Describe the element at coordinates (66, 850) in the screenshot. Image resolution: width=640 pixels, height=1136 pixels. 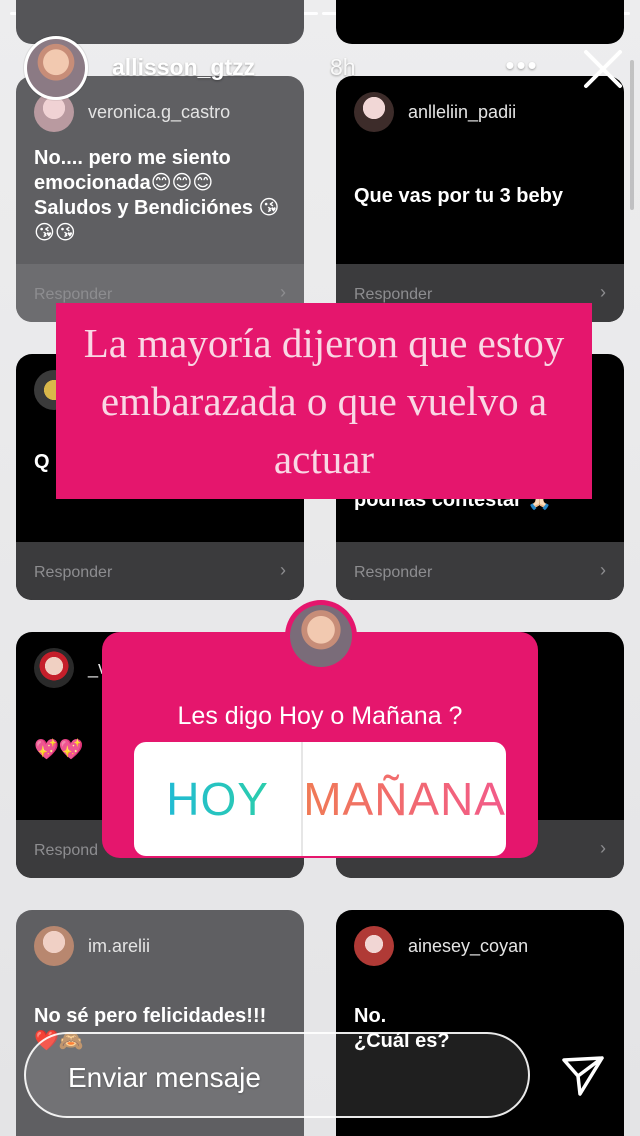
I see `reply-label: Respond` at that location.